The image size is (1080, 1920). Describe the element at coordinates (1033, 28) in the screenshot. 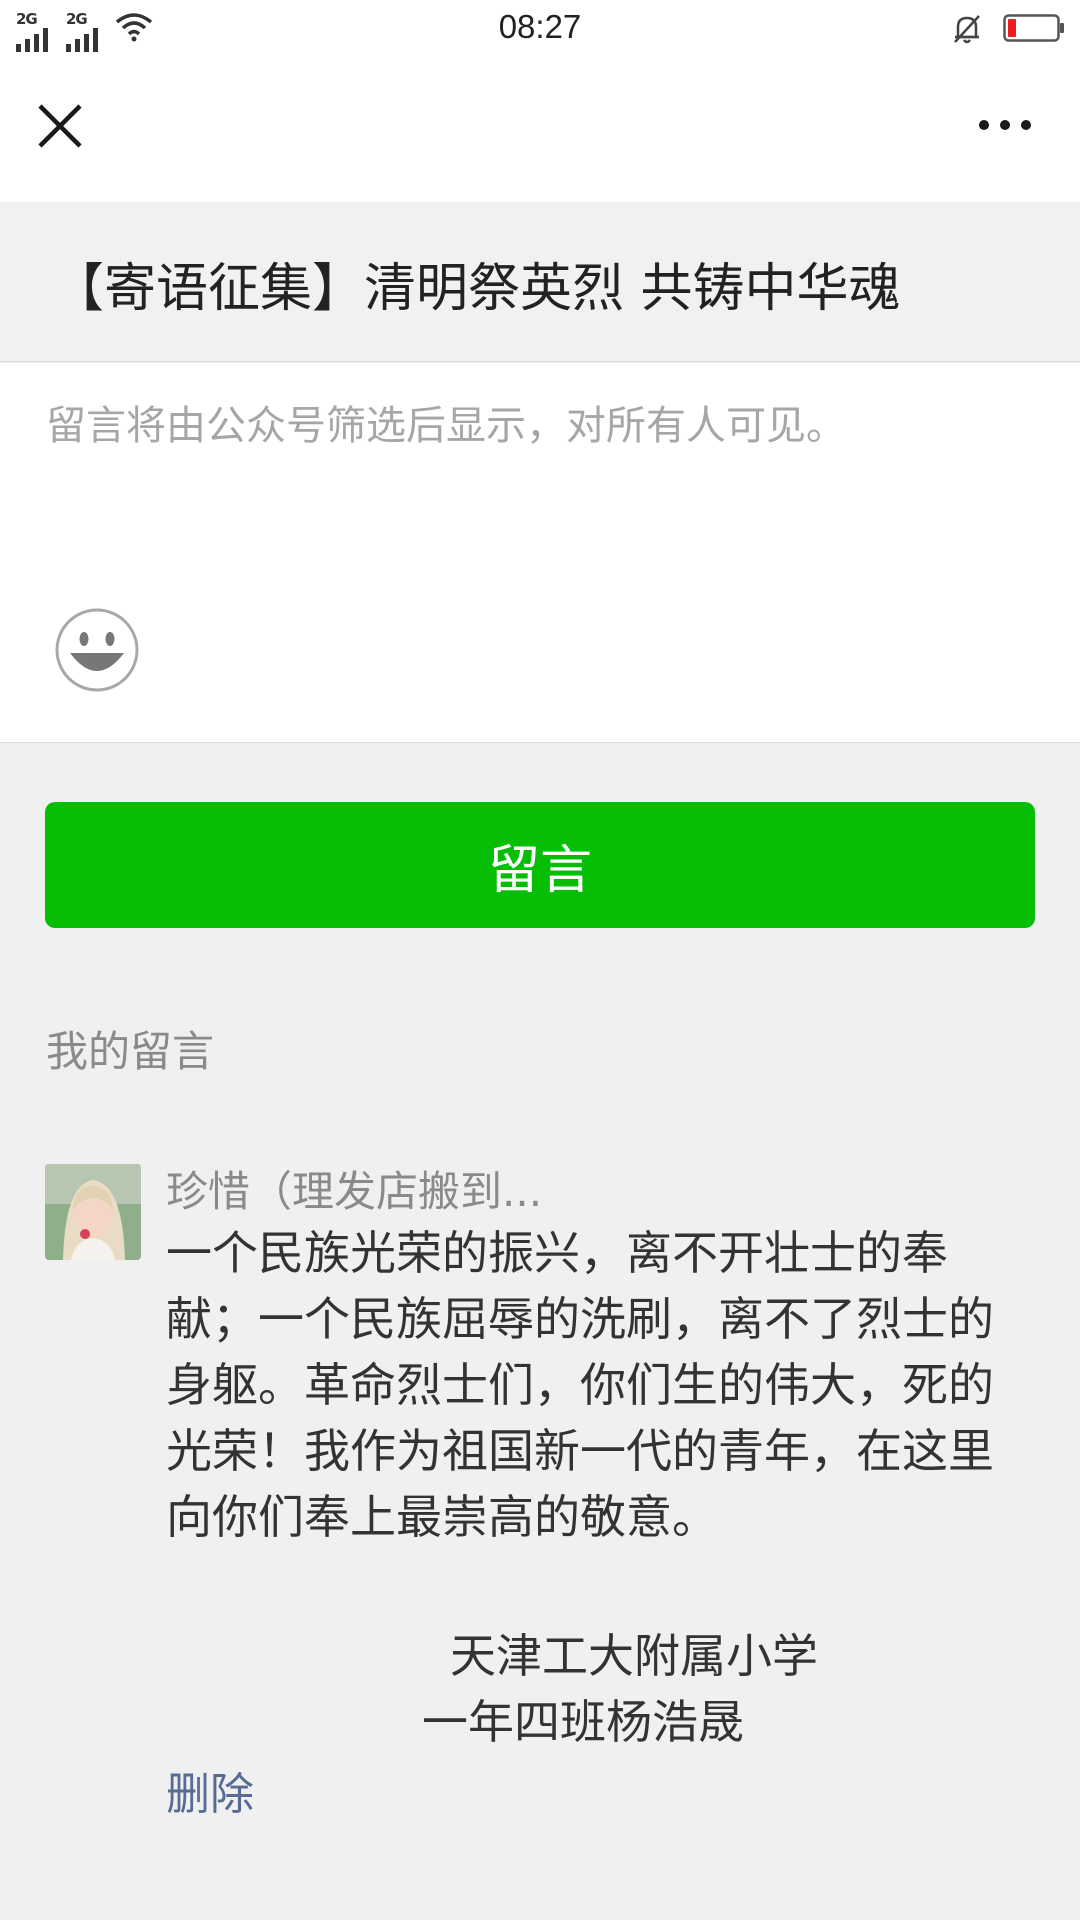

I see `battery-icon` at that location.